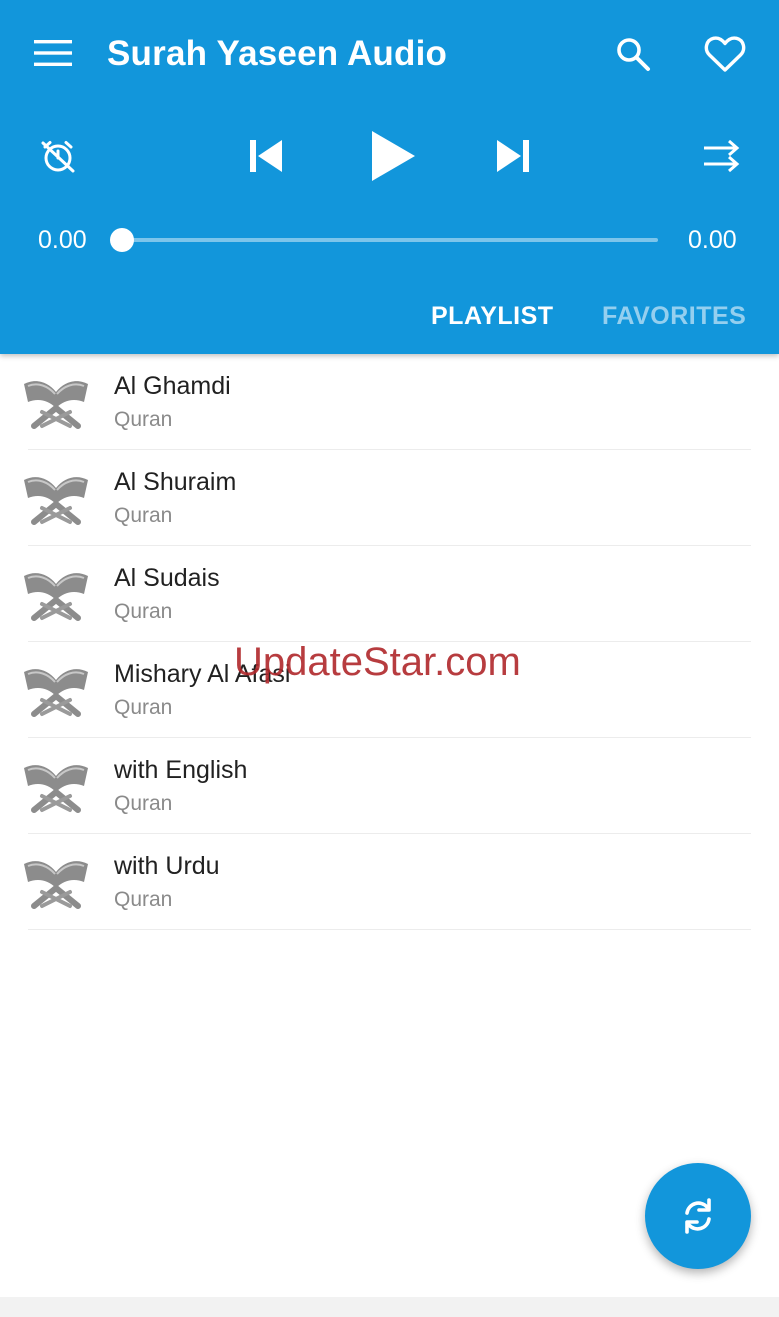  Describe the element at coordinates (674, 316) in the screenshot. I see `tab-favorites: FAVORITES` at that location.